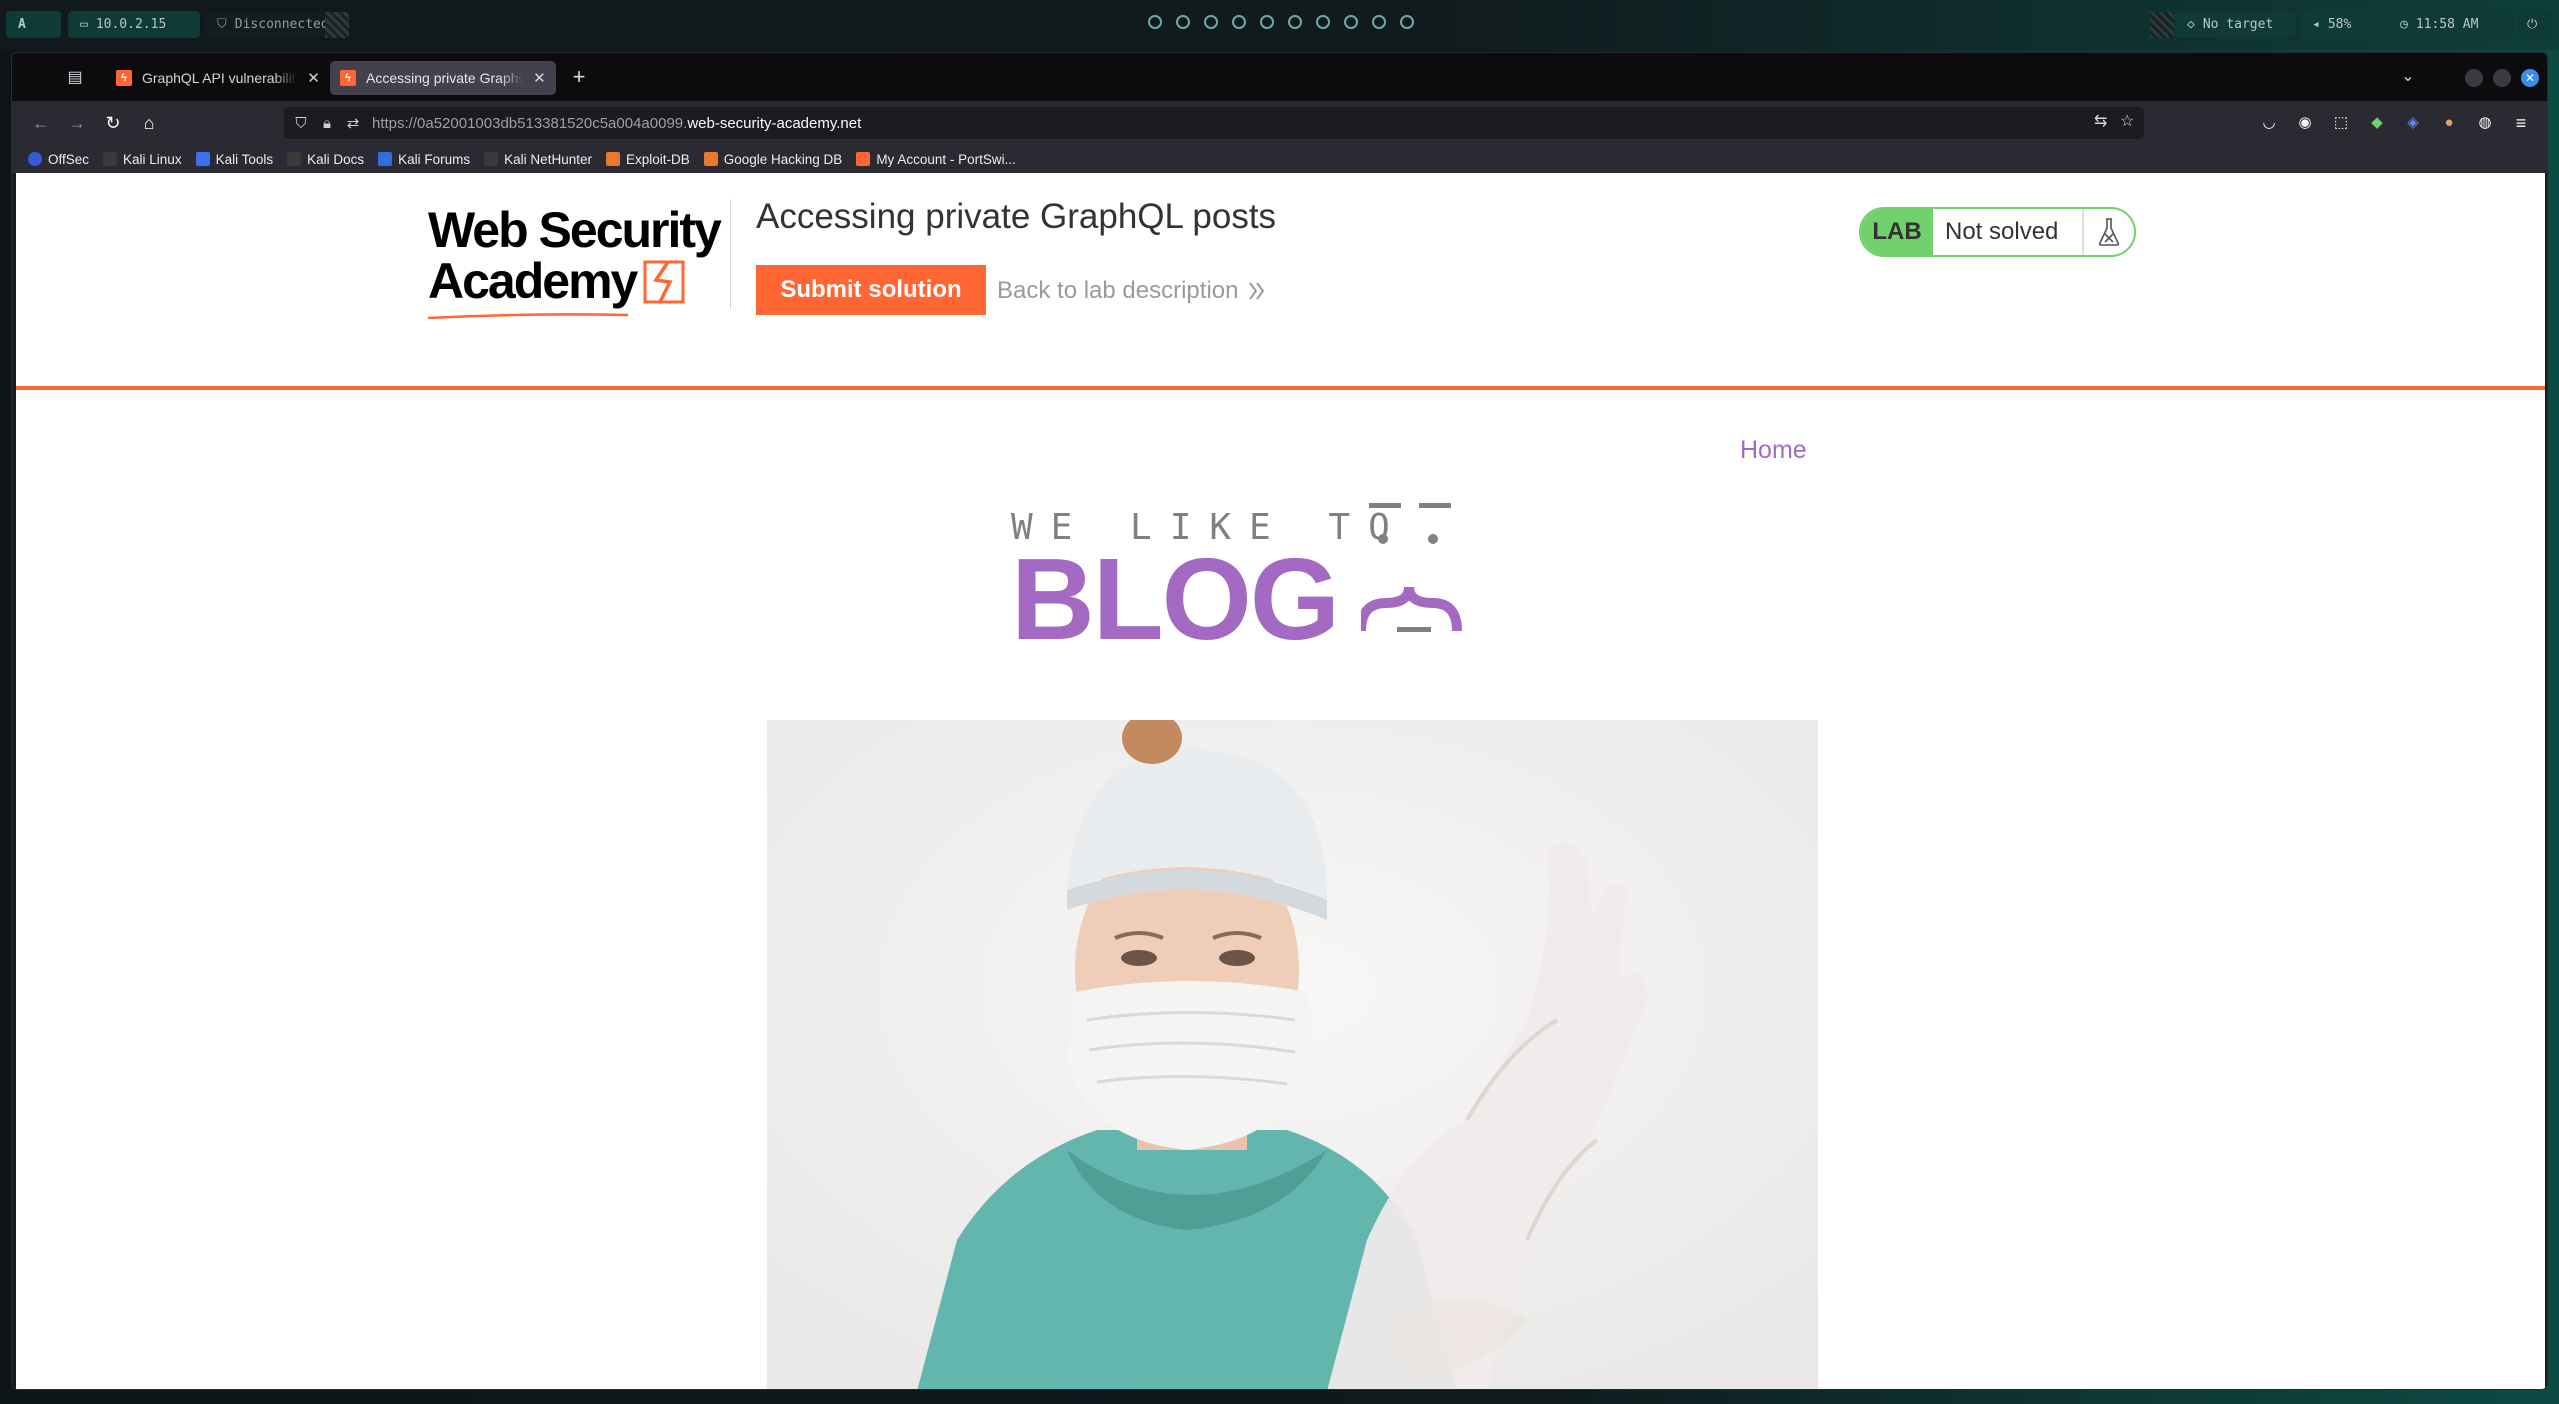  I want to click on kali-menu-button: A, so click(33, 24).